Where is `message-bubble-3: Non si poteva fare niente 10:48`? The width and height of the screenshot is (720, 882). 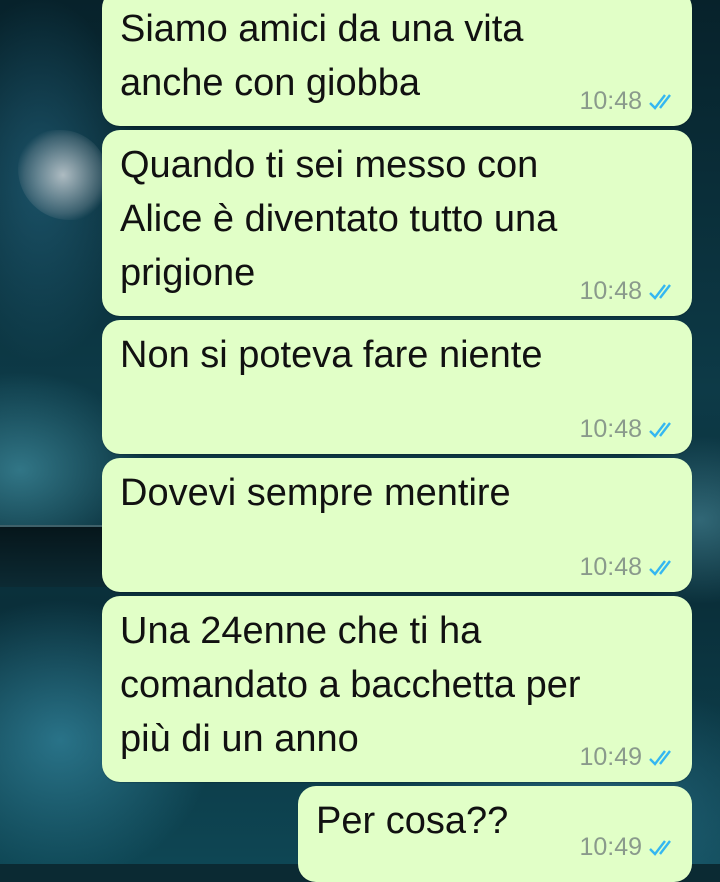 message-bubble-3: Non si poteva fare niente 10:48 is located at coordinates (397, 387).